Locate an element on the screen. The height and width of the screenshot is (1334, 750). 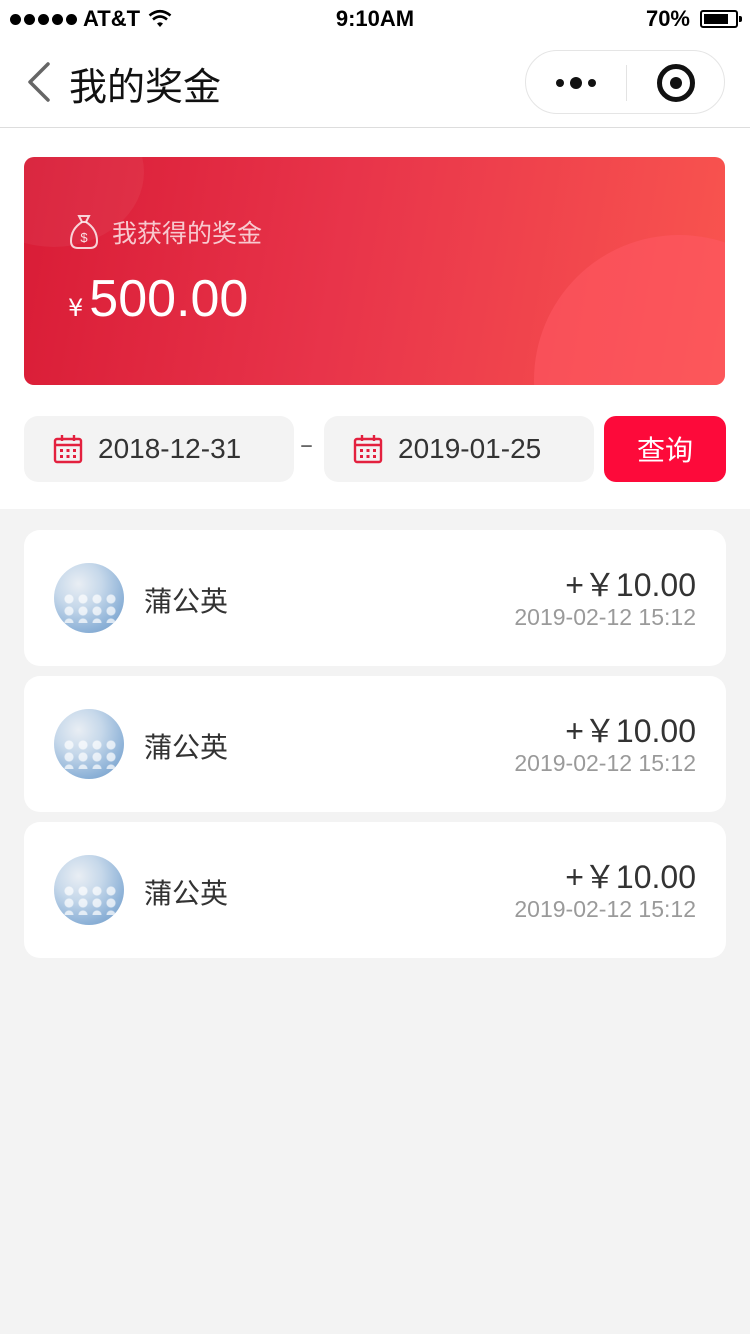
bonus-label-row: $ 我获得的奖金 is located at coordinates (165, 232).